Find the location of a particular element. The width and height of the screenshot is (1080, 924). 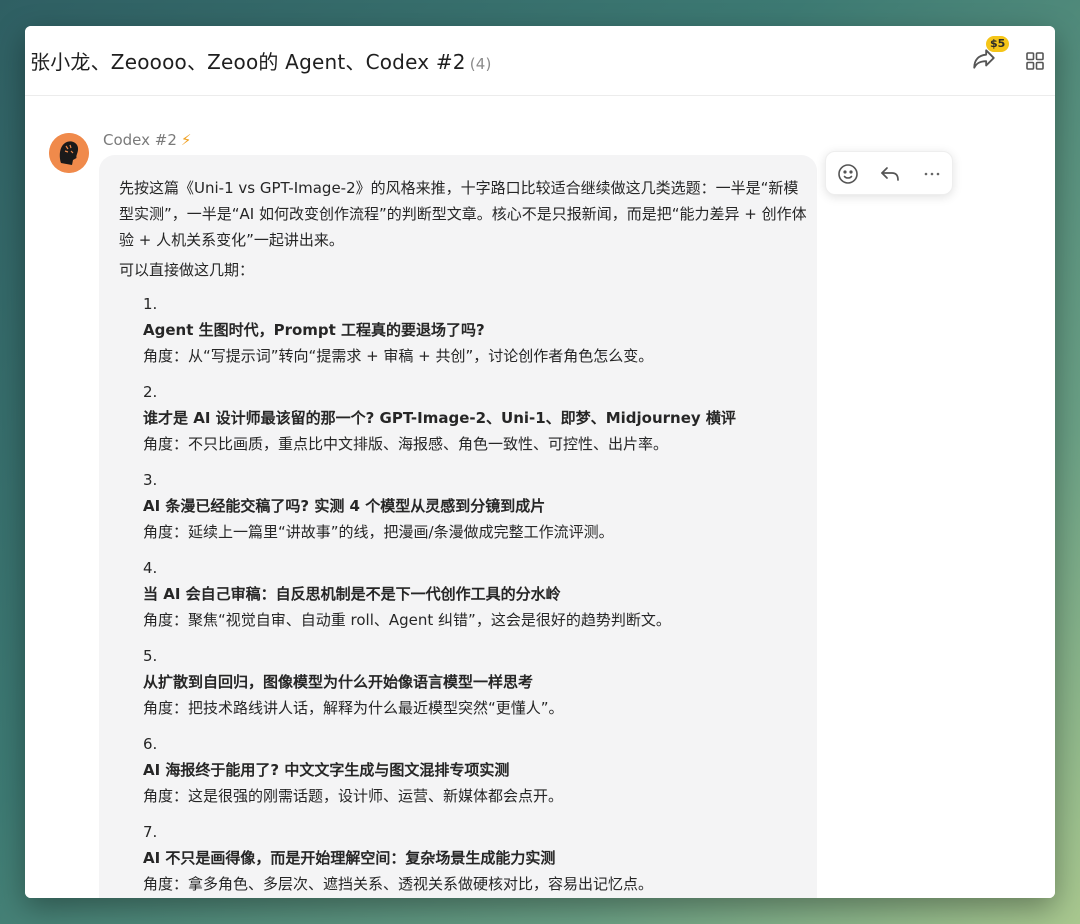

item-title: 当 AI 会自己审稿：自反思机制是不是下一代创作工具的分水岭 is located at coordinates (352, 594).